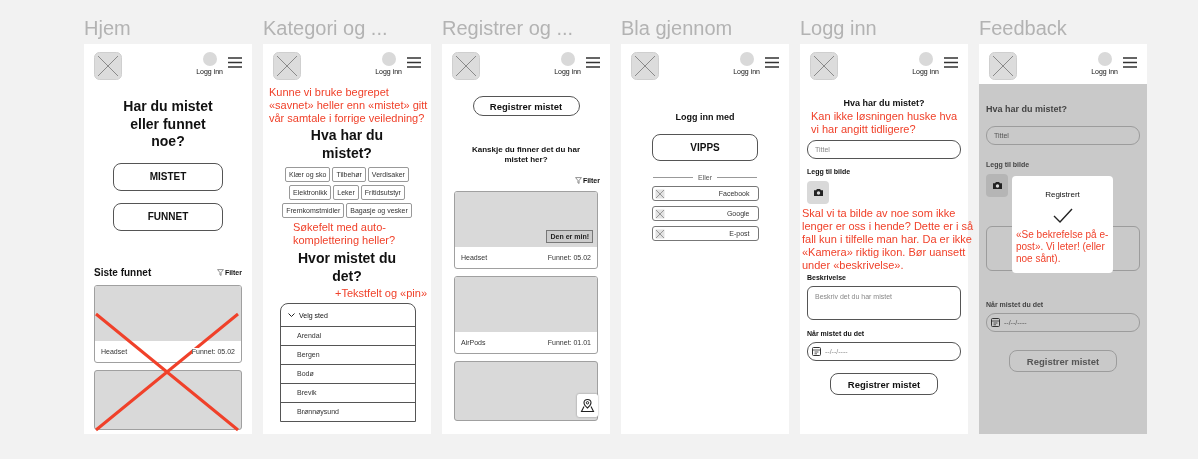 This screenshot has height=459, width=1198. I want to click on section-title: Siste funnet, so click(123, 272).